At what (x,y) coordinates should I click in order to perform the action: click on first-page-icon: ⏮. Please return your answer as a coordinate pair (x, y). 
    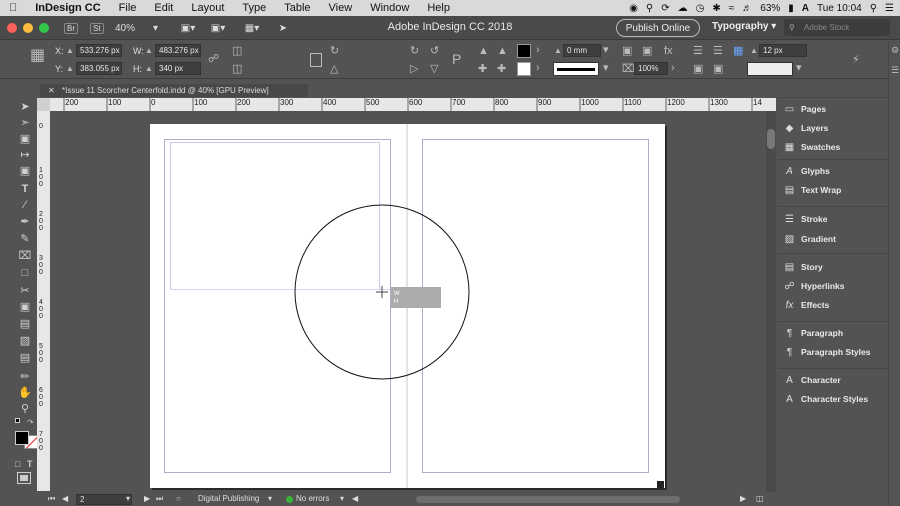
    Looking at the image, I should click on (51, 499).